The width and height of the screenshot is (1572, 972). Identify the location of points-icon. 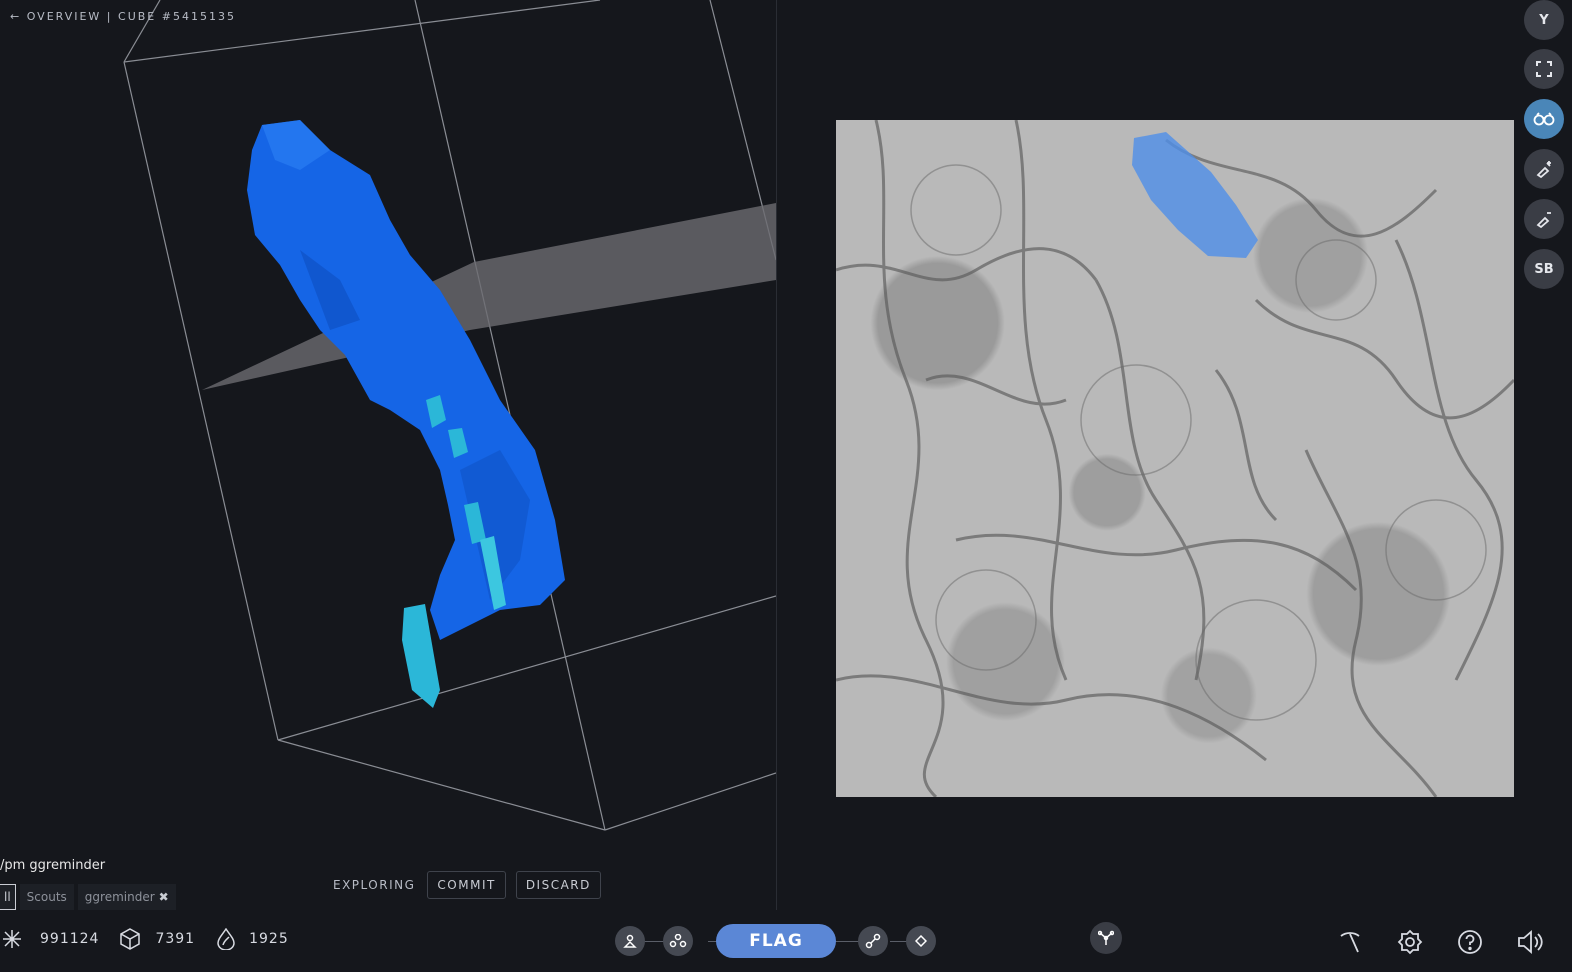
(12, 939).